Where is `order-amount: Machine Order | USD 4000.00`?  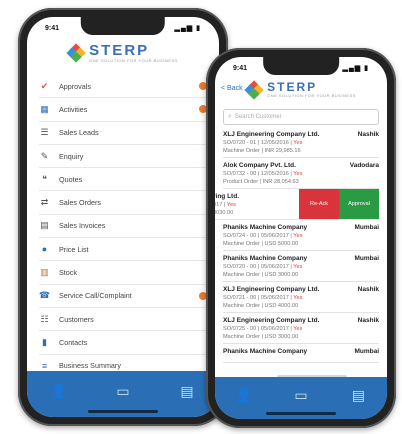
order-amount: Machine Order | USD 4000.00 is located at coordinates (261, 306).